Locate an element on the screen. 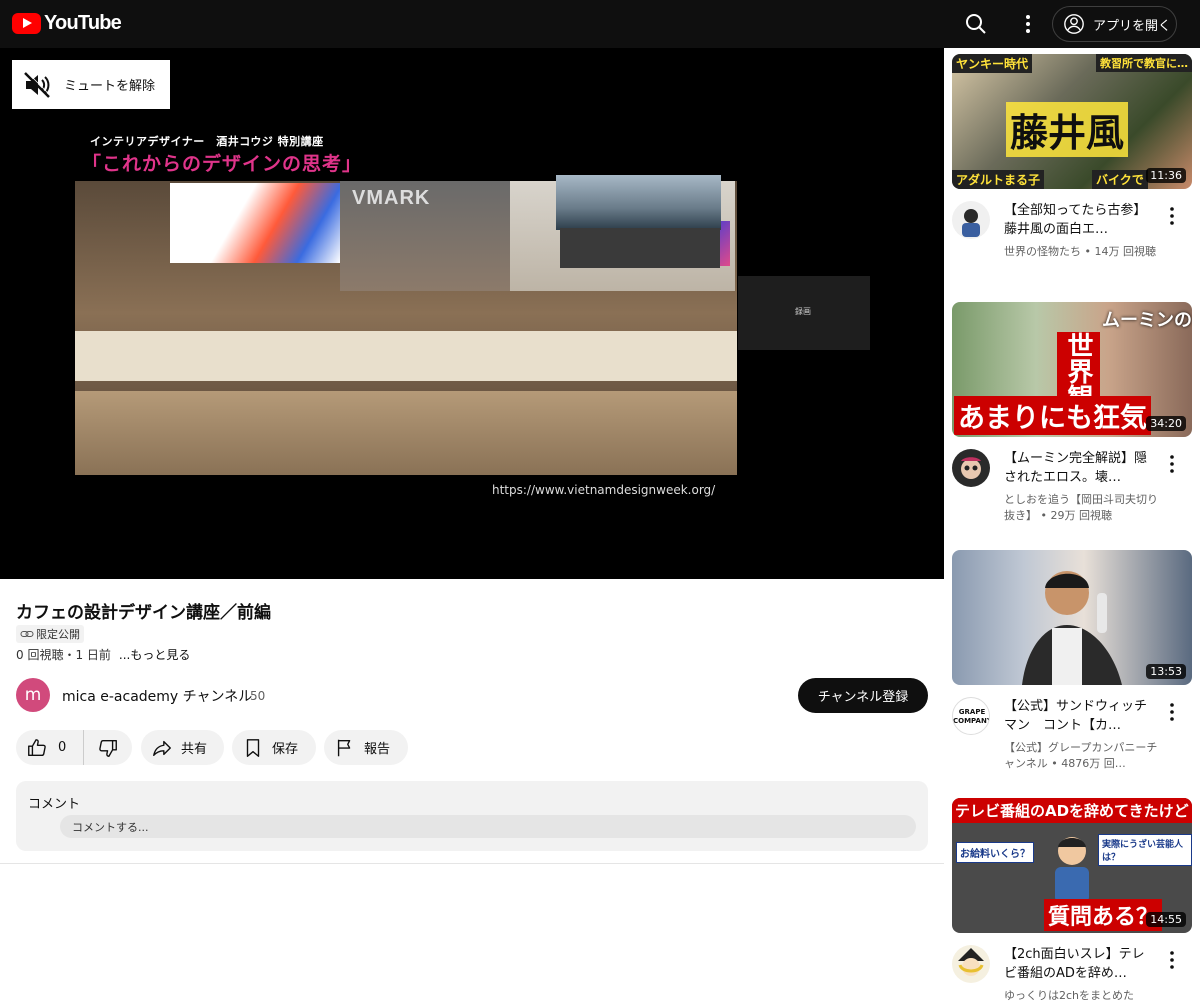  channel-avatar: GRAPE COMPANY is located at coordinates (971, 716).